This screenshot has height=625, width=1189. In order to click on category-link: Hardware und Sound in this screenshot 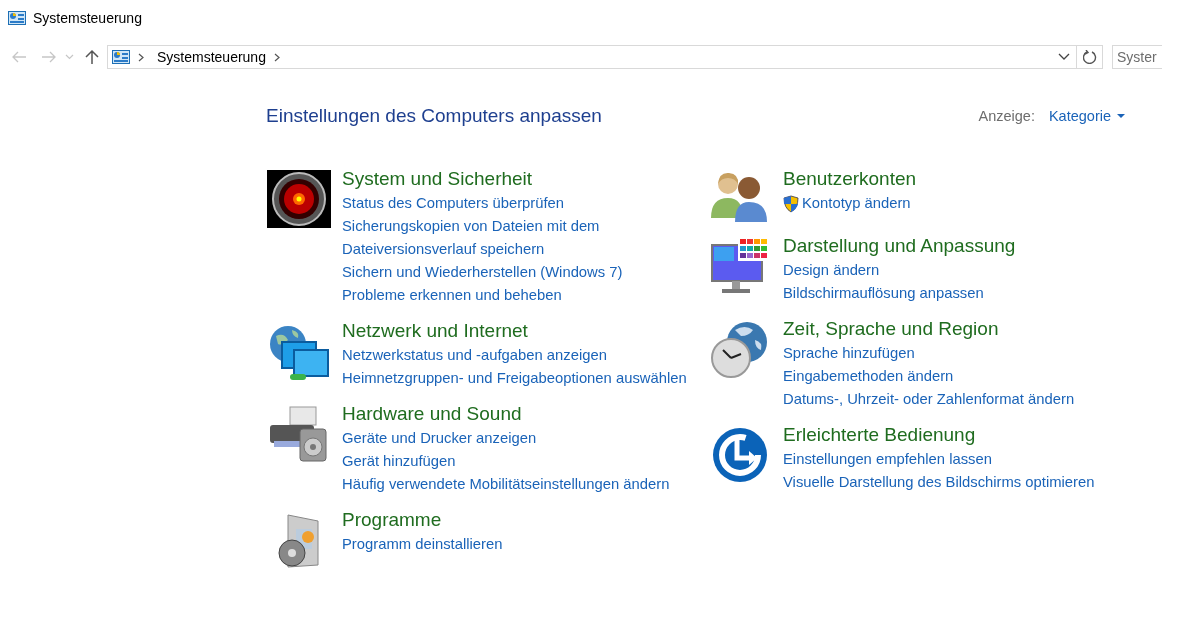, I will do `click(432, 414)`.